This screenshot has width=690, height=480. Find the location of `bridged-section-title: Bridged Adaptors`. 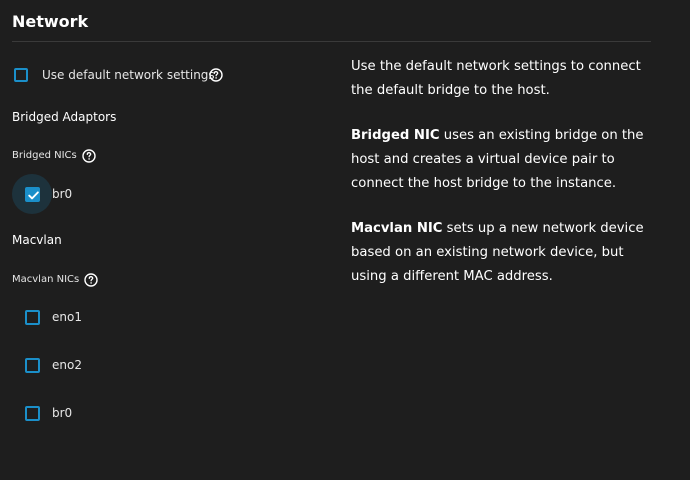

bridged-section-title: Bridged Adaptors is located at coordinates (64, 117).